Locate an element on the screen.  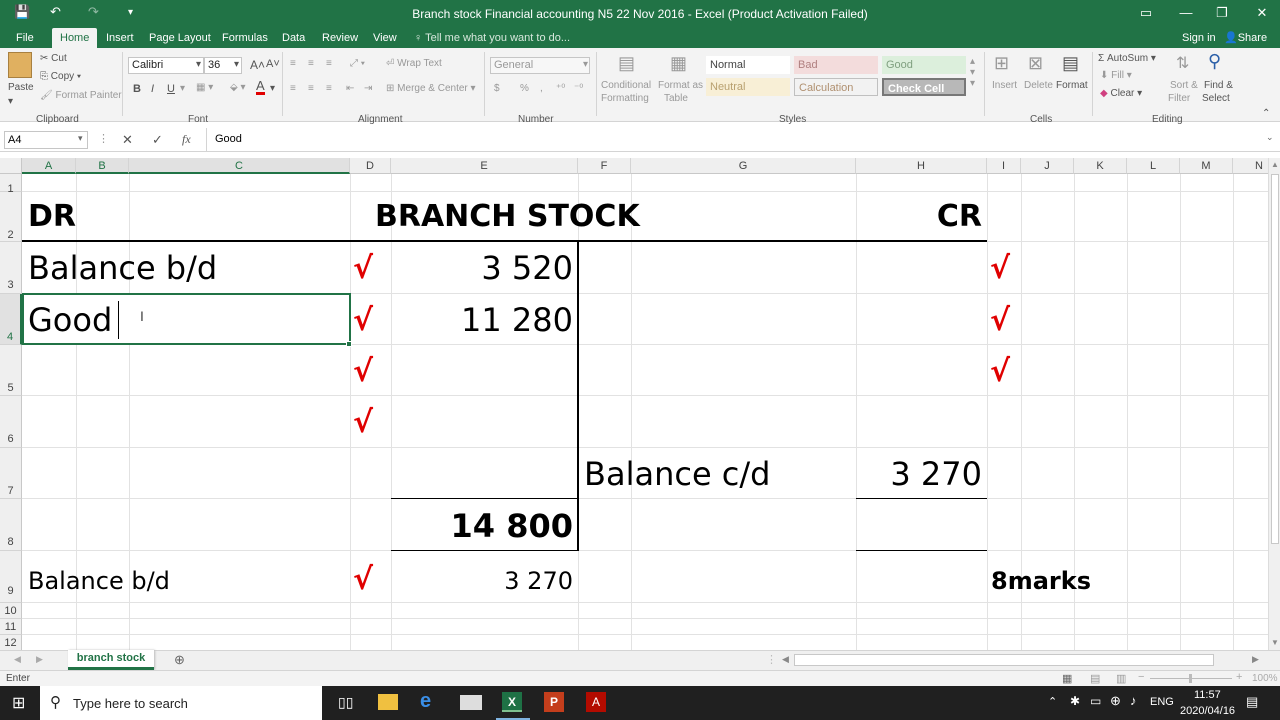
column-header-g: G is located at coordinates (743, 166).